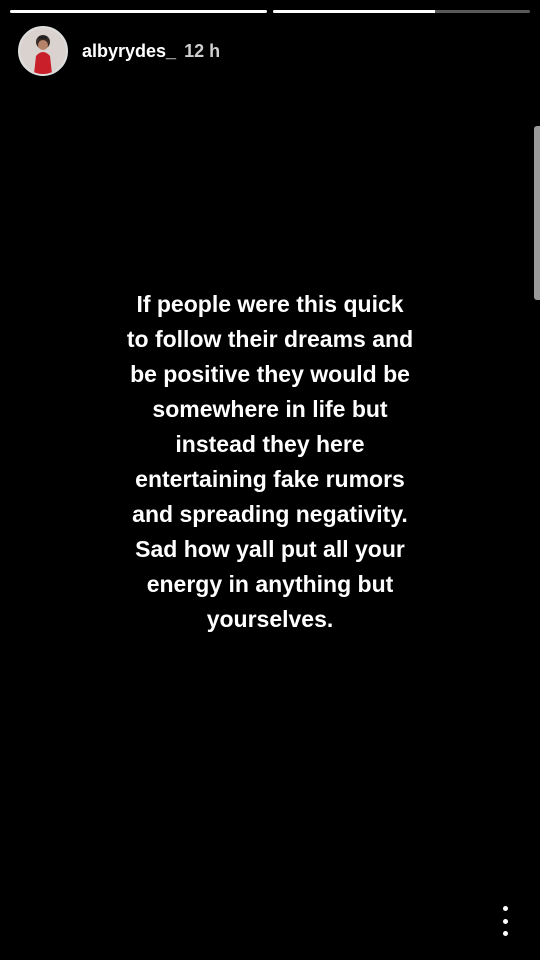 The image size is (540, 960). Describe the element at coordinates (505, 933) in the screenshot. I see `more-dot-bottom` at that location.